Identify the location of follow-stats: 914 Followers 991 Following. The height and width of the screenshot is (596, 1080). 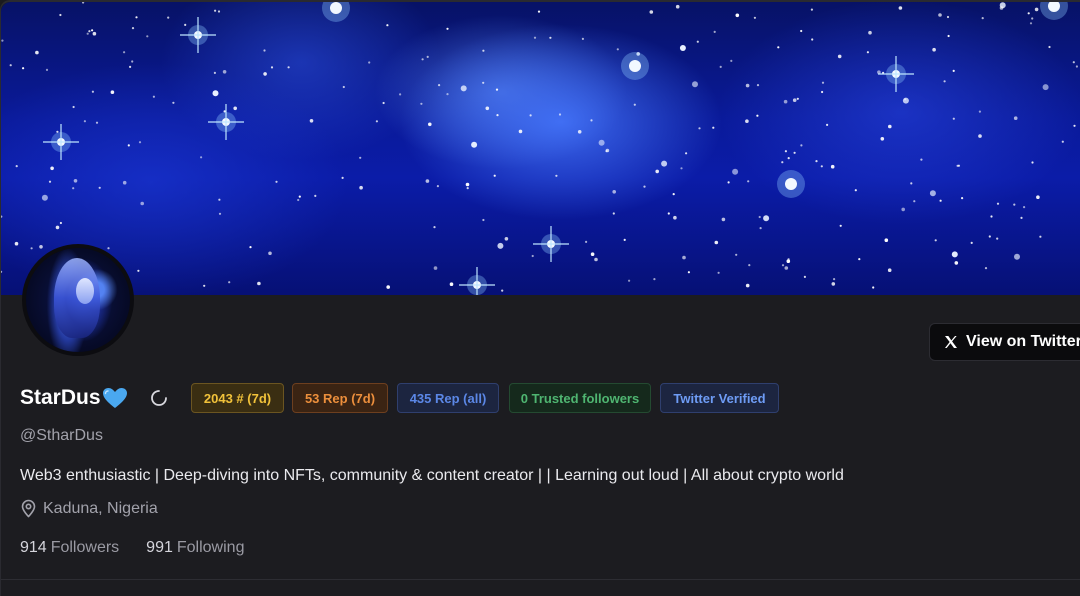
(145, 548).